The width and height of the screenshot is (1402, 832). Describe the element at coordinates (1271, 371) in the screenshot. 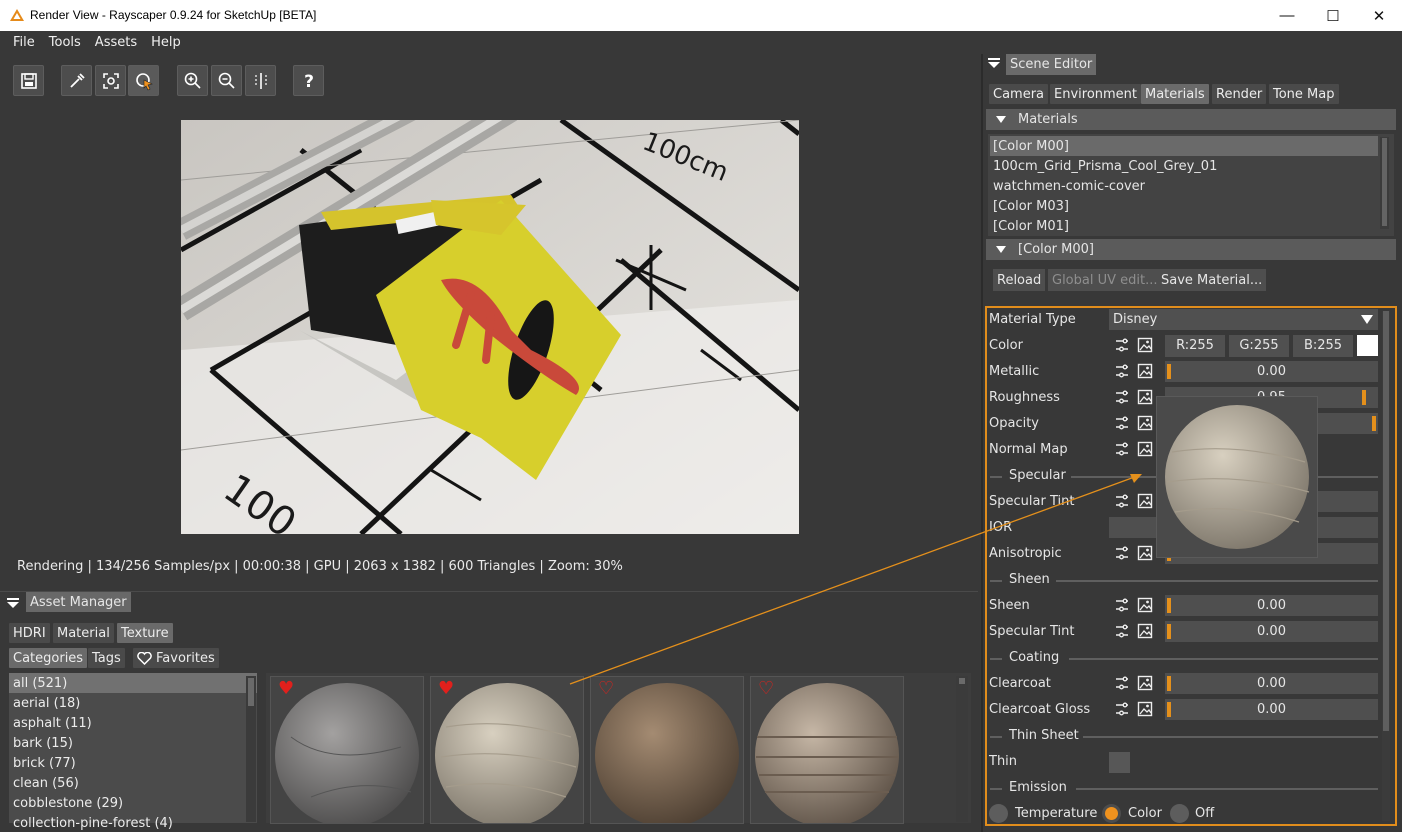

I see `metallic-slider: 0.00` at that location.